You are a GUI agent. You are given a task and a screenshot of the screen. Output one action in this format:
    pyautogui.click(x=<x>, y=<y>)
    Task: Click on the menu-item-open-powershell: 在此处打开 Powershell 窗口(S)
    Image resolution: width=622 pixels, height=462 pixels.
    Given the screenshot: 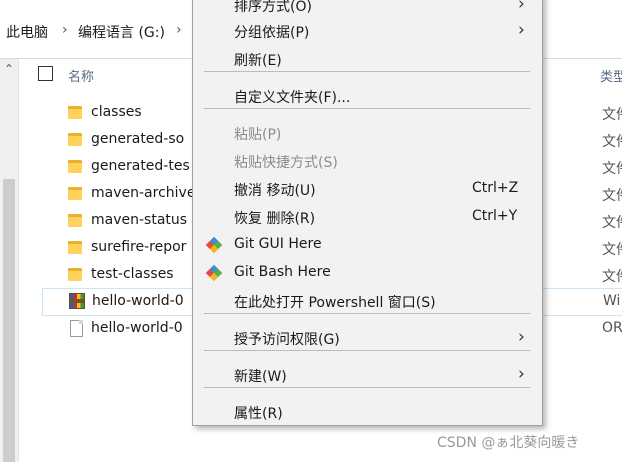 What is the action you would take?
    pyautogui.click(x=367, y=301)
    